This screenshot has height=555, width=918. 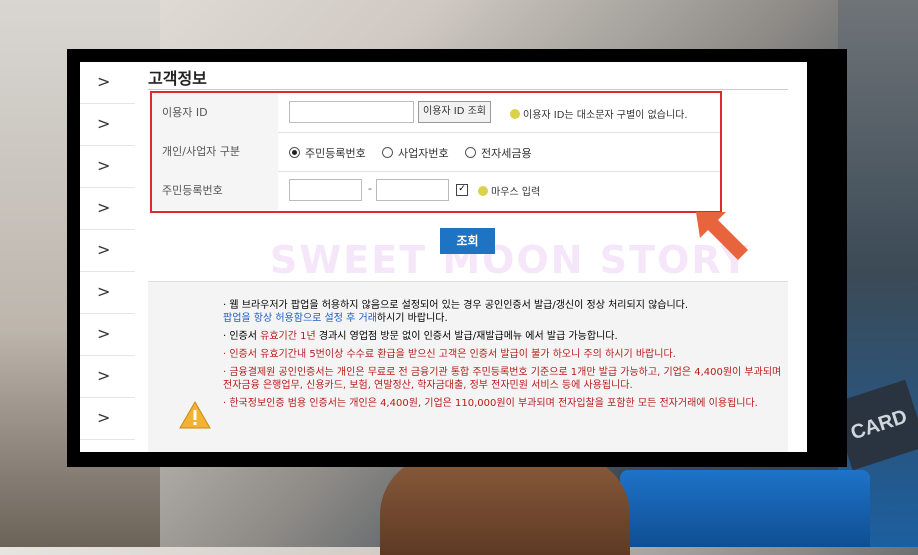 What do you see at coordinates (462, 190) in the screenshot?
I see `mouse-input-checkbox: ✓` at bounding box center [462, 190].